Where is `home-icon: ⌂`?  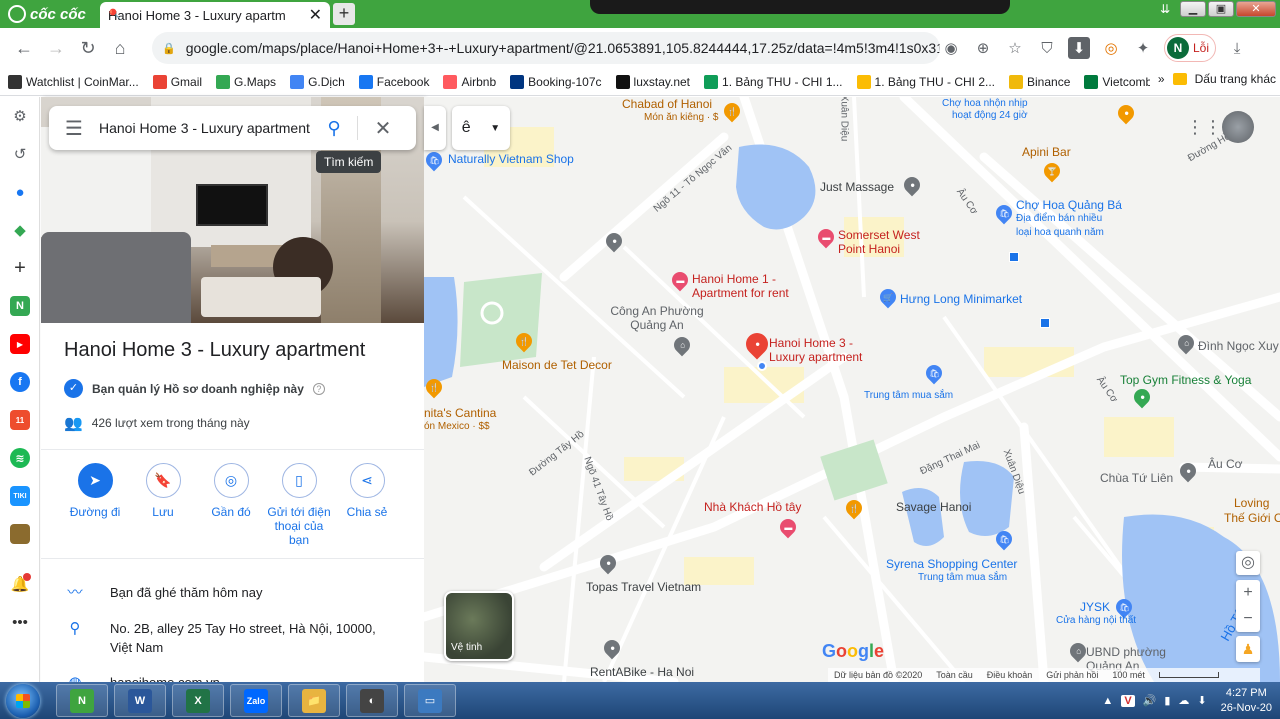
home-icon: ⌂ is located at coordinates (120, 48).